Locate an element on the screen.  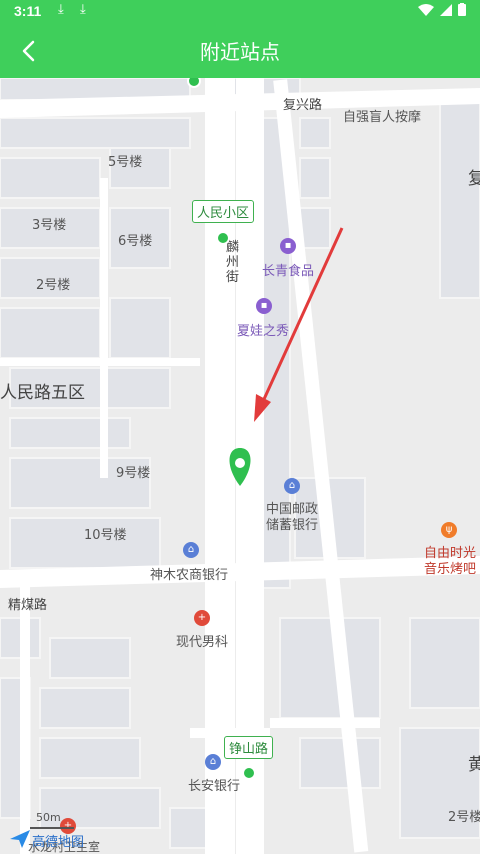
system-icons is located at coordinates (442, 9).